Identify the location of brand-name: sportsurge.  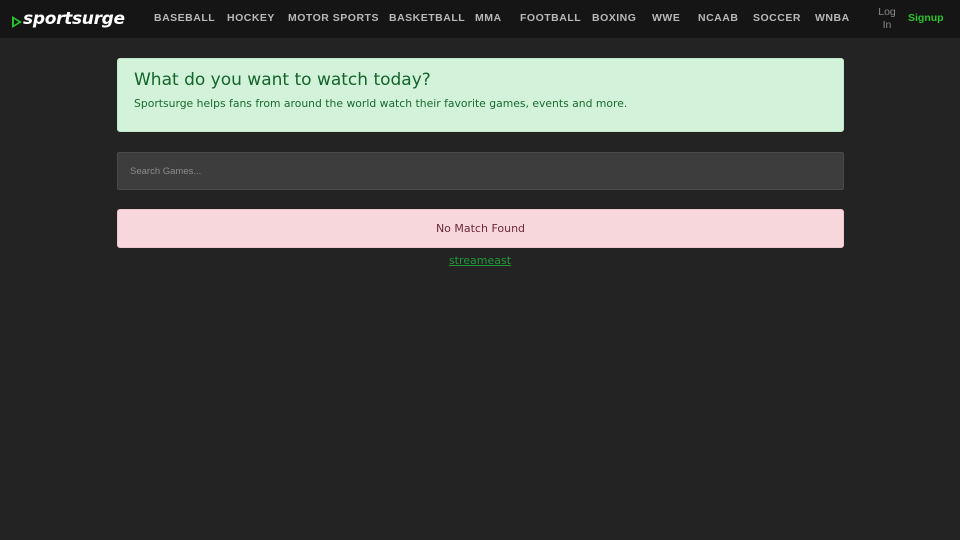
(74, 19).